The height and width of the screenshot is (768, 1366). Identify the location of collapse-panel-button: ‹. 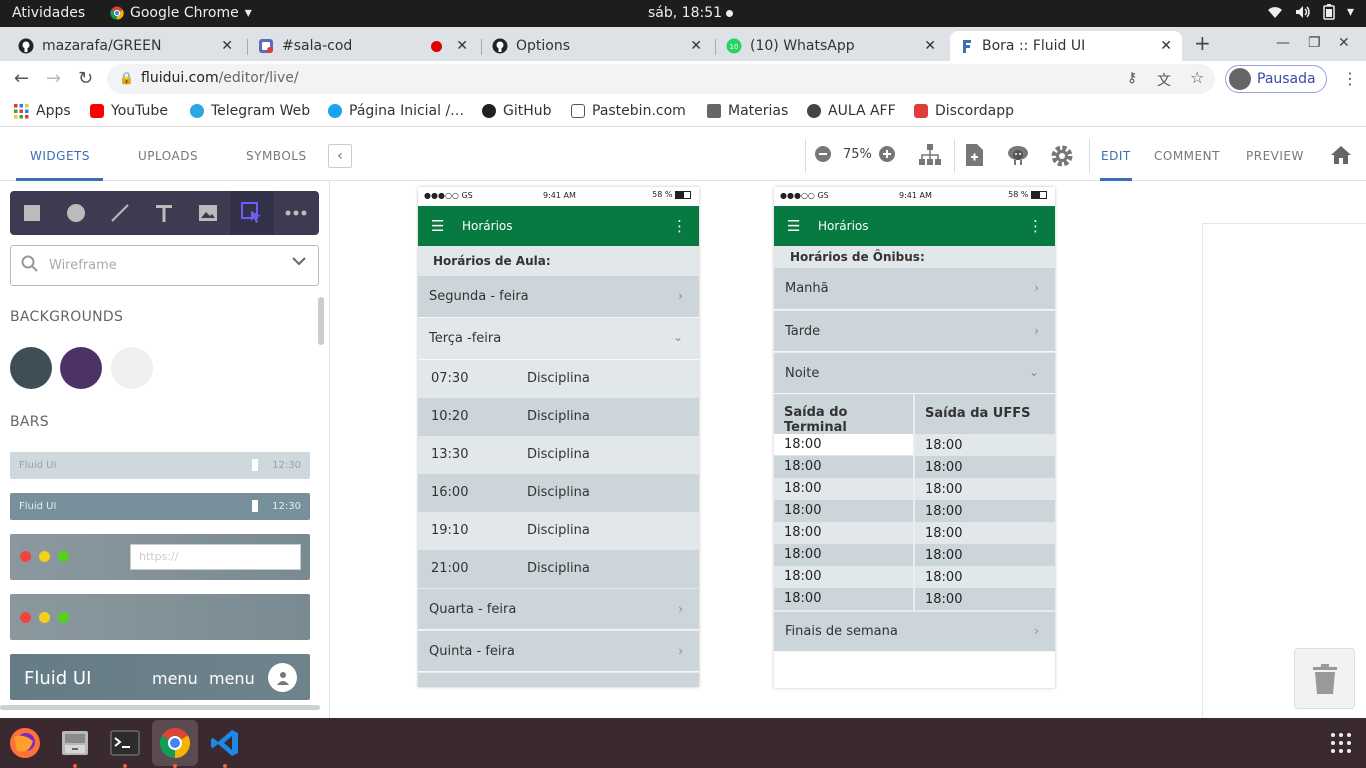
(340, 156).